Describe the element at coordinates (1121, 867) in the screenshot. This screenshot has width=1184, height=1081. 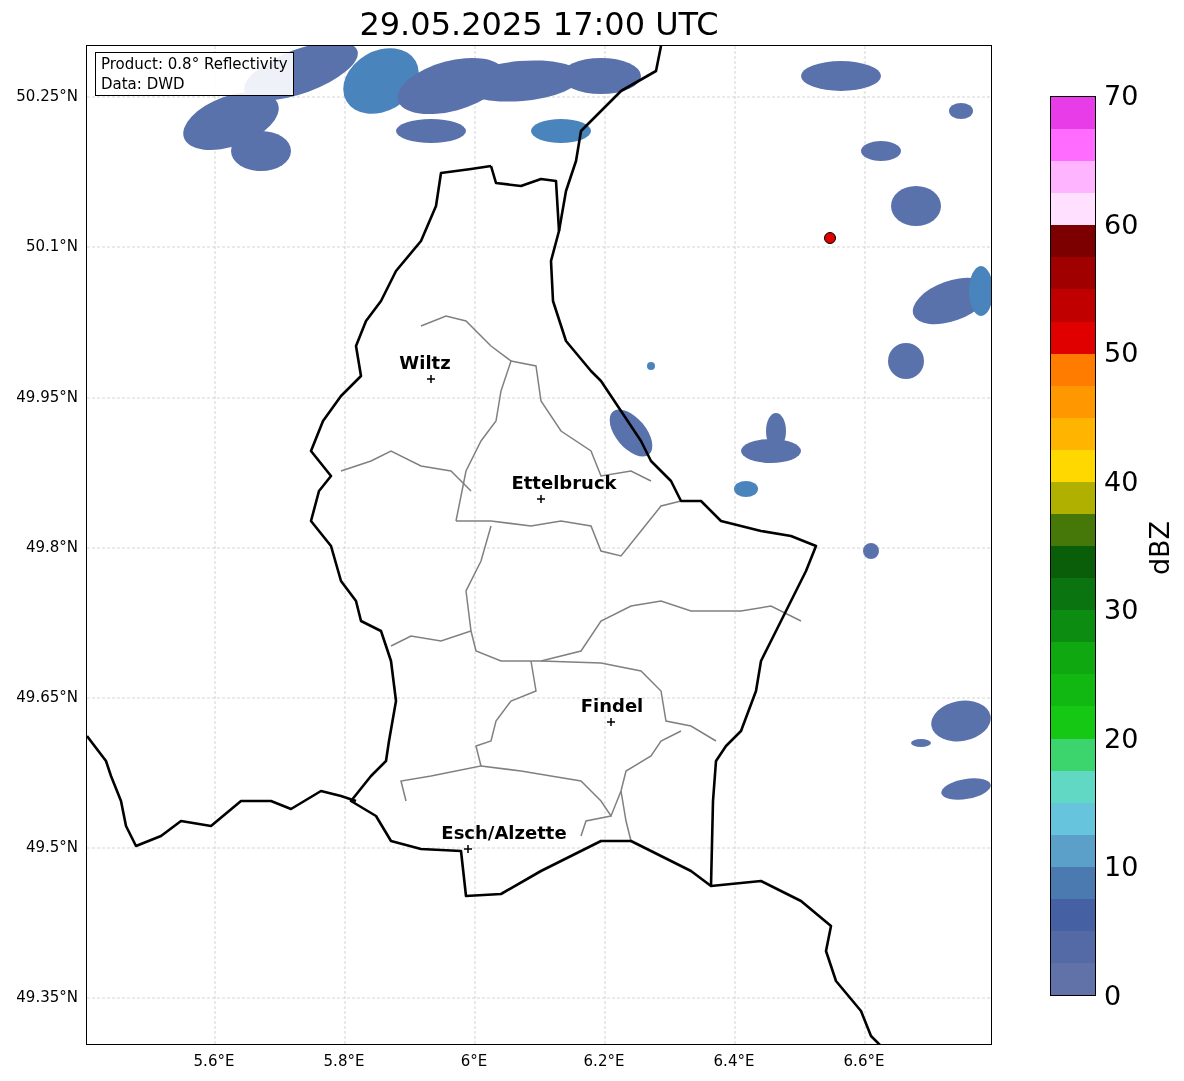
I see `colorbar-tick-label: 10` at that location.